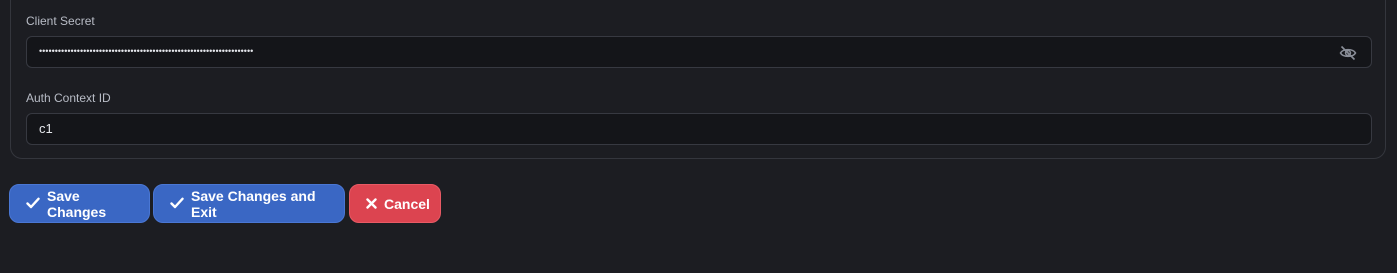 This screenshot has height=273, width=1397. I want to click on eye-slash-icon, so click(1348, 53).